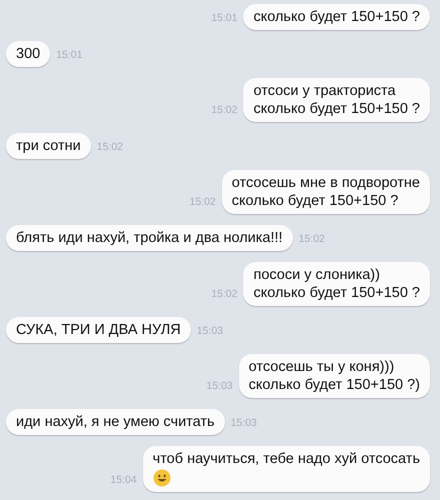  Describe the element at coordinates (325, 91) in the screenshot. I see `message-text: отсоси у тракториста` at that location.